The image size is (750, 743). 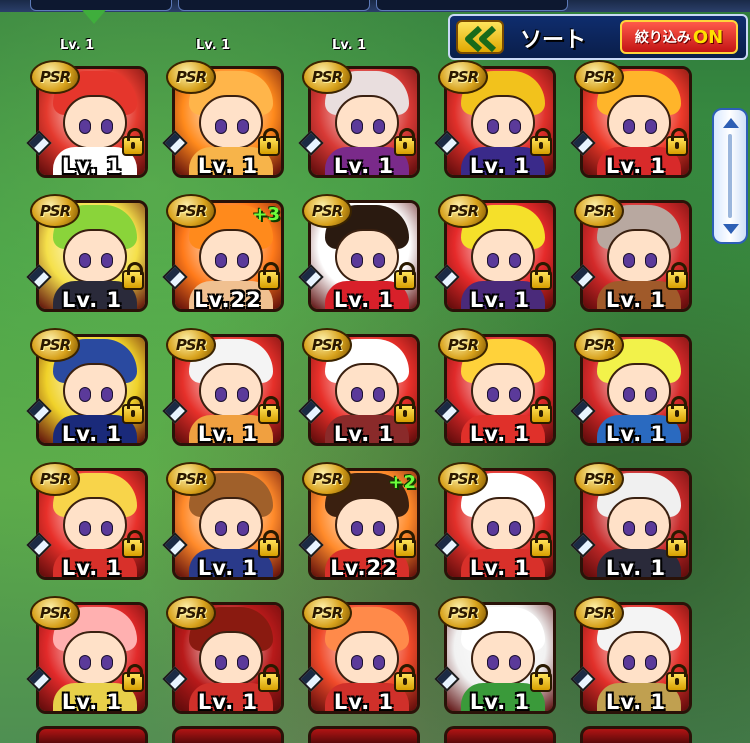 I want to click on scroll-down-arrow-icon, so click(x=731, y=229).